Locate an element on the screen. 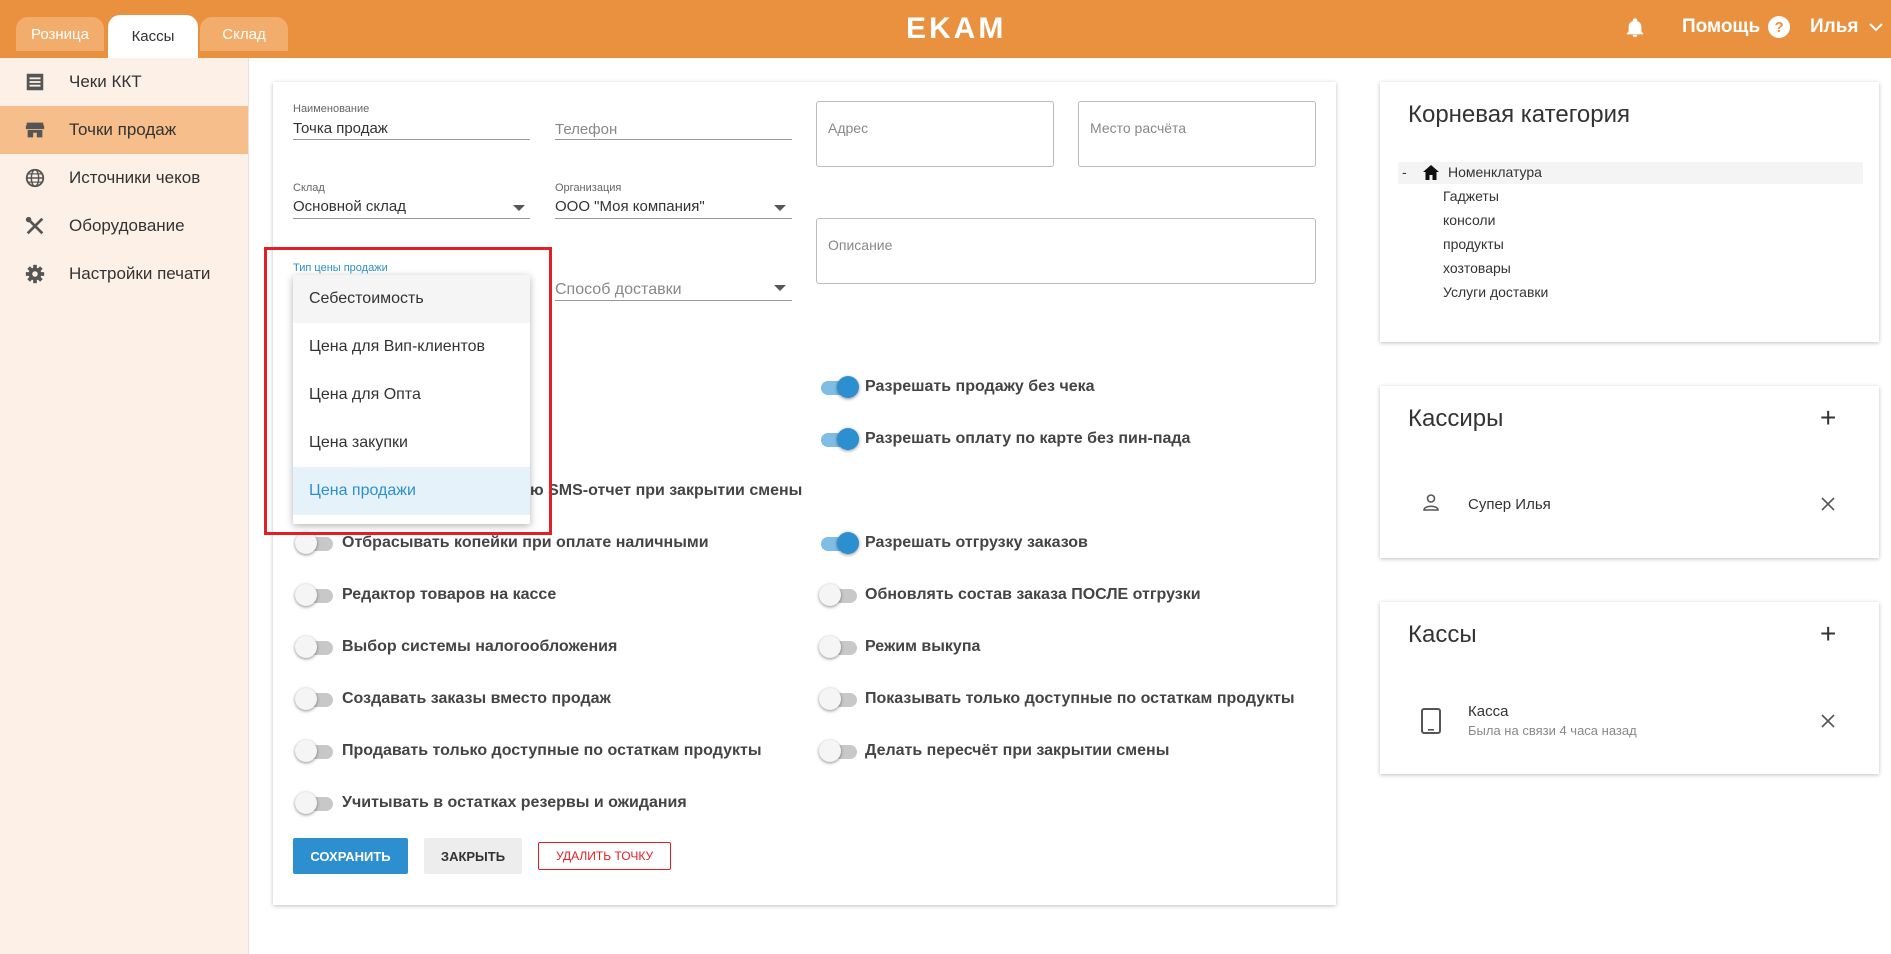  sidebar-item-label: Оборудование is located at coordinates (127, 225).